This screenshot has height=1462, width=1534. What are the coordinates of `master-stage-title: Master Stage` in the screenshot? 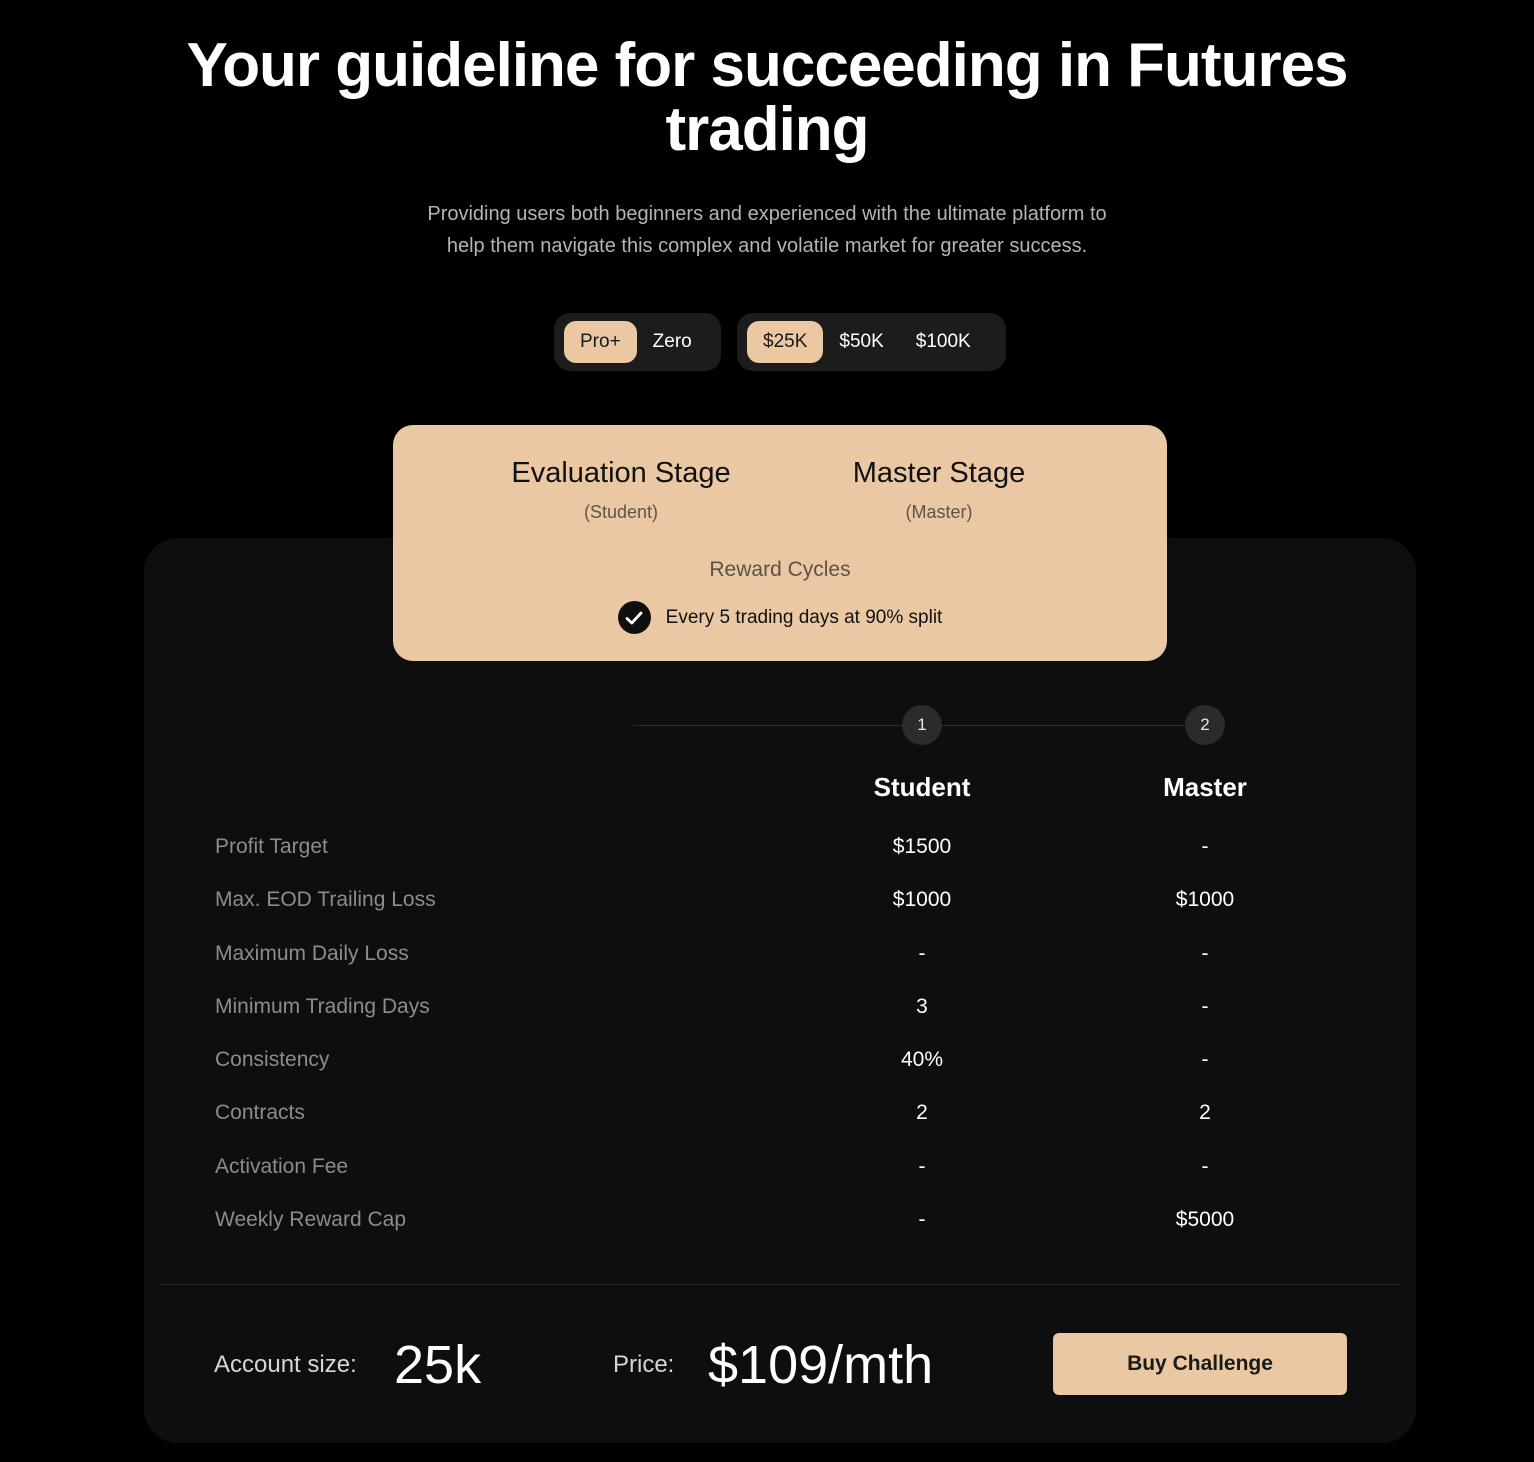 It's located at (939, 473).